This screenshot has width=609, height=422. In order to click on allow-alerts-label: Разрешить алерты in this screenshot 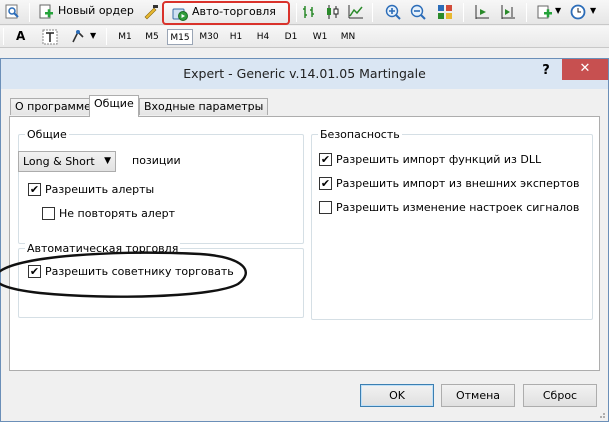, I will do `click(100, 189)`.